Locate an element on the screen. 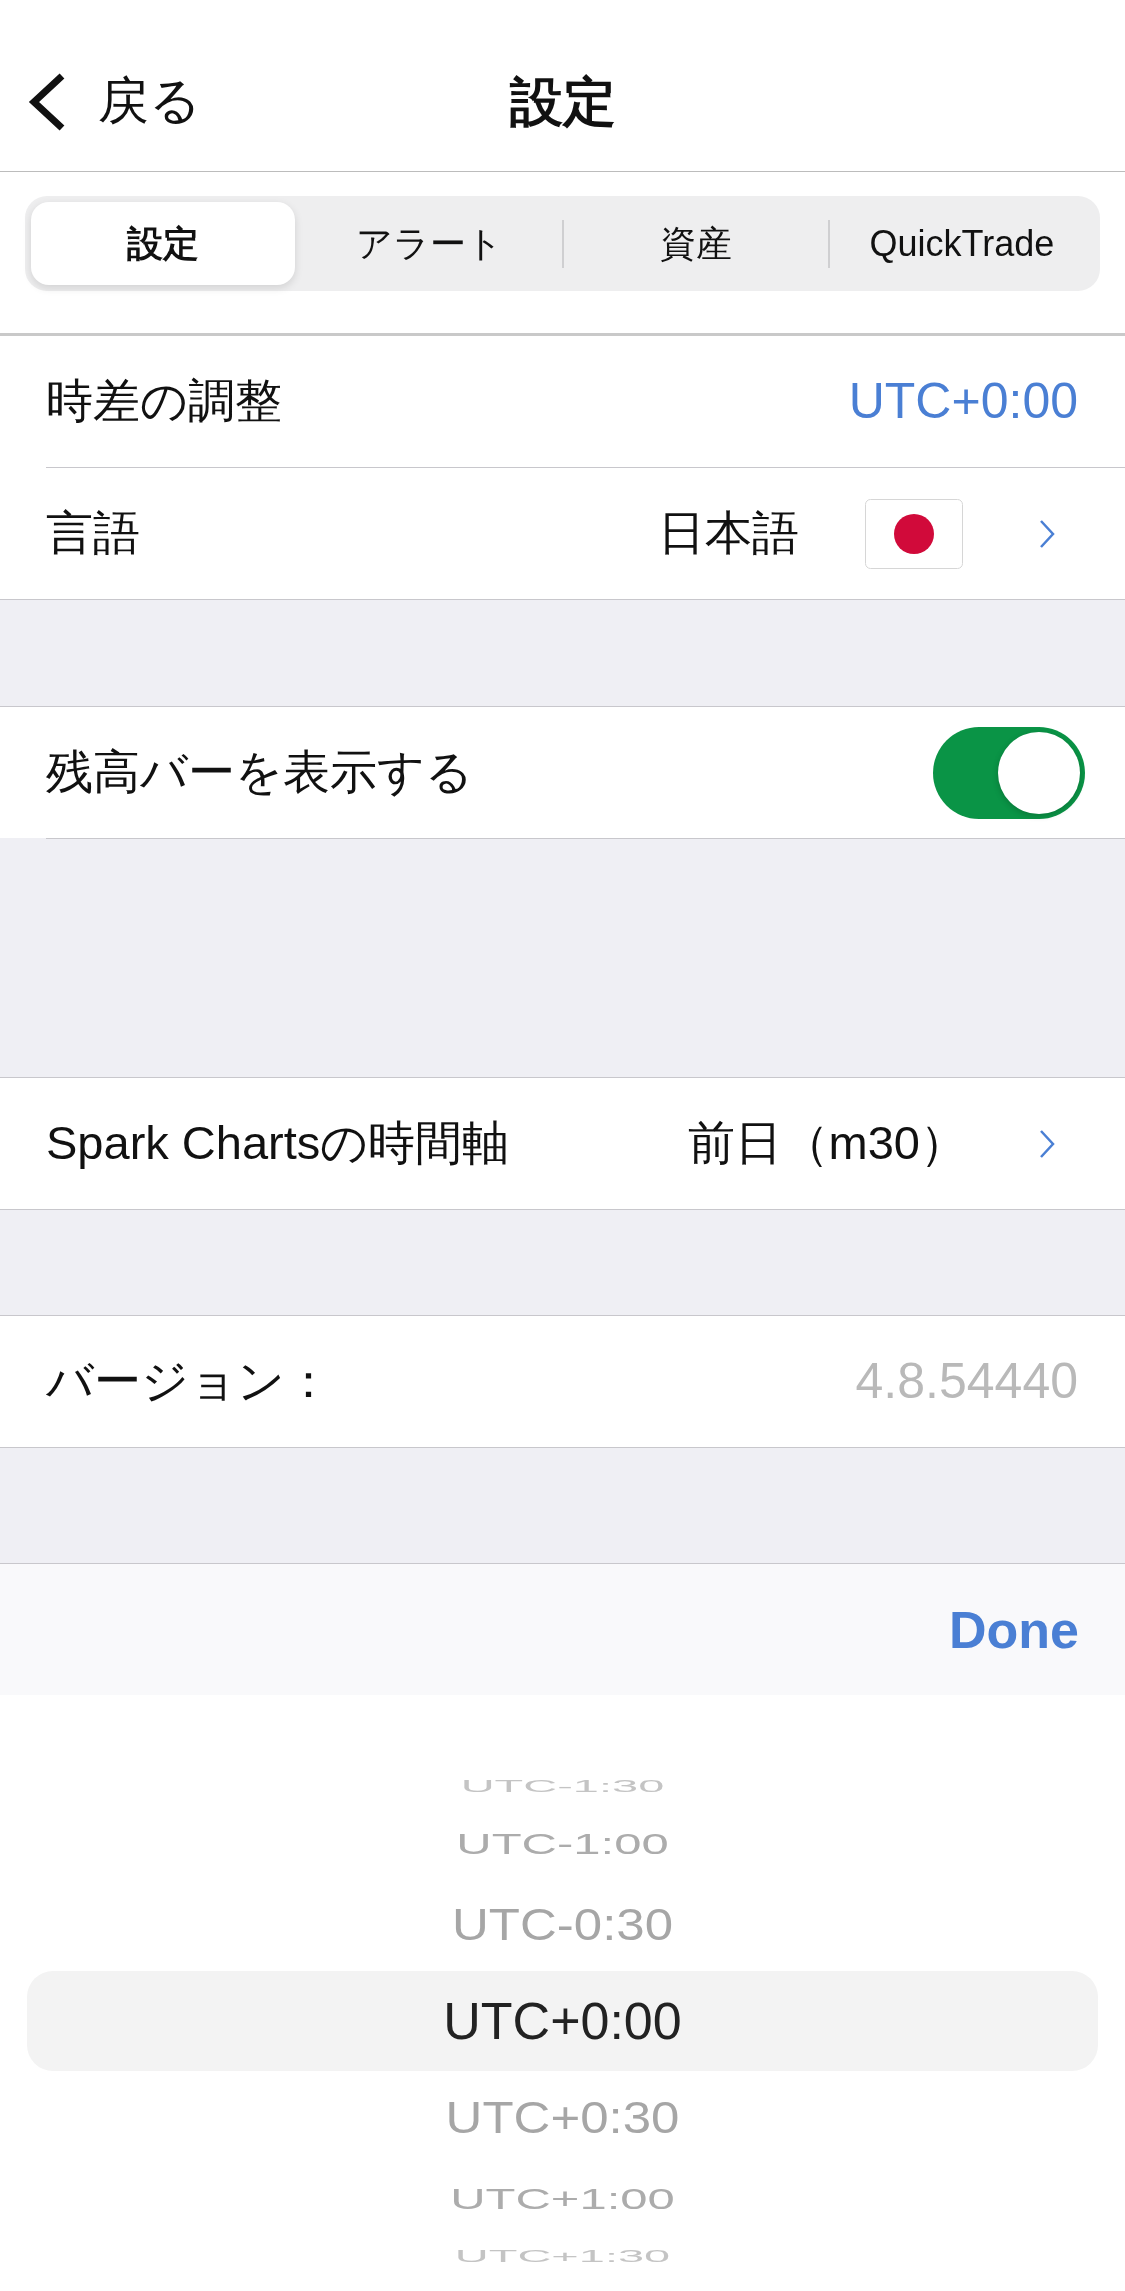 This screenshot has height=2291, width=1125. flag-icon is located at coordinates (914, 533).